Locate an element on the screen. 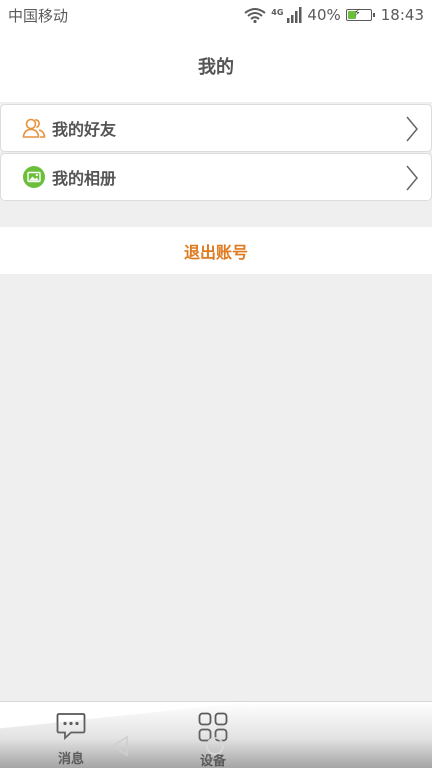  home-icon is located at coordinates (215, 748).